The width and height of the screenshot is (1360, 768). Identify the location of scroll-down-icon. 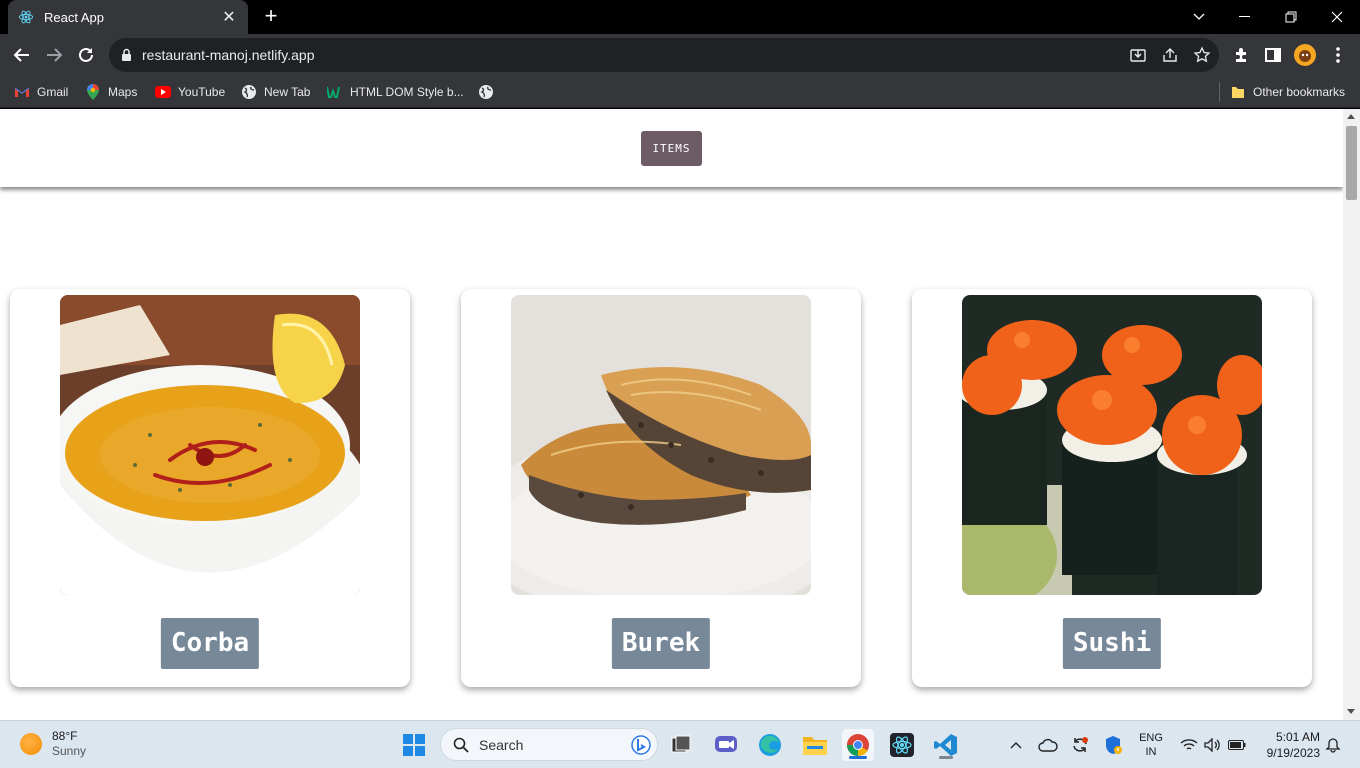
(1351, 711).